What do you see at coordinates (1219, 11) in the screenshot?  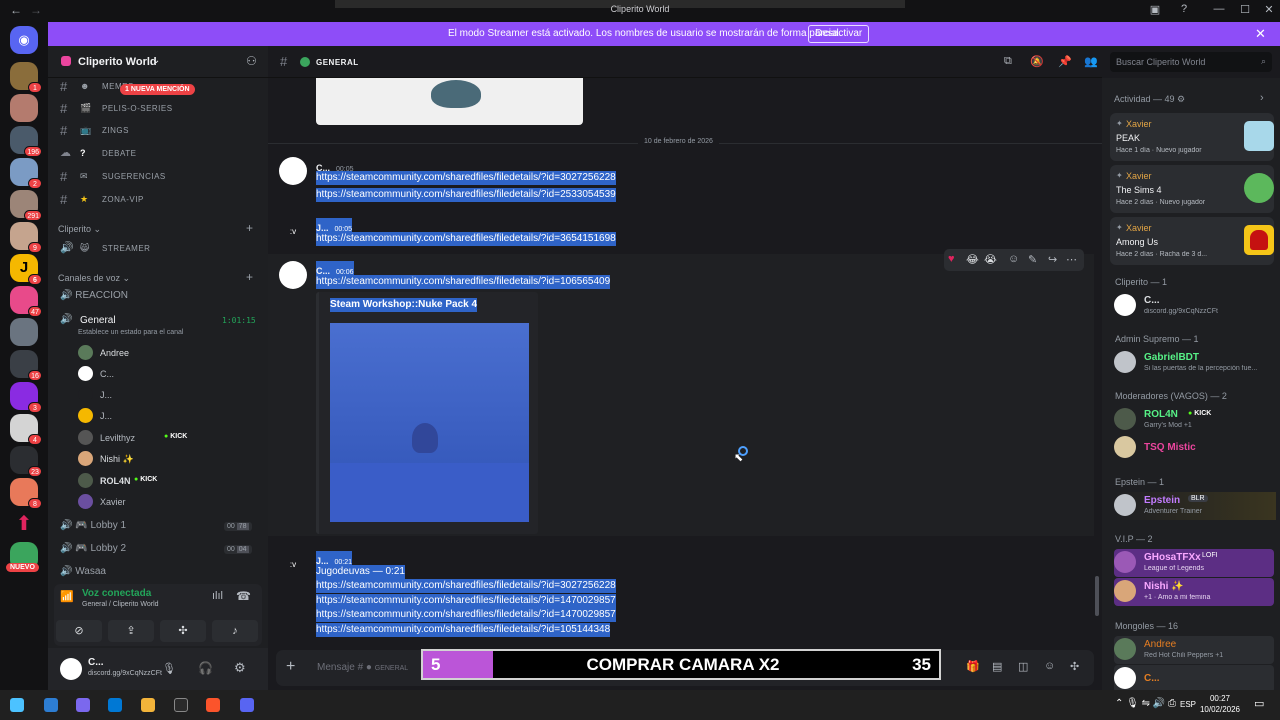 I see `minimize-icon: —` at bounding box center [1219, 11].